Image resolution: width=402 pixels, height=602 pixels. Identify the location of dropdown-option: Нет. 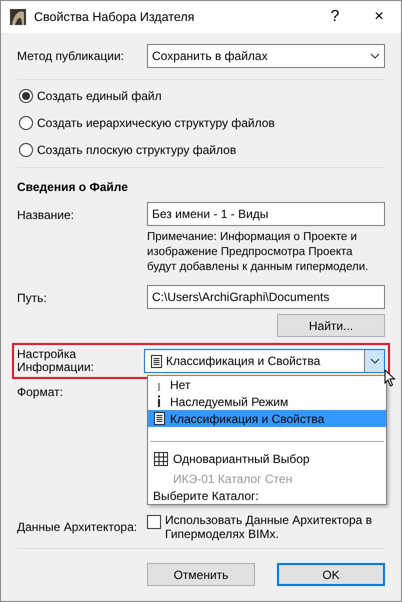
(267, 384).